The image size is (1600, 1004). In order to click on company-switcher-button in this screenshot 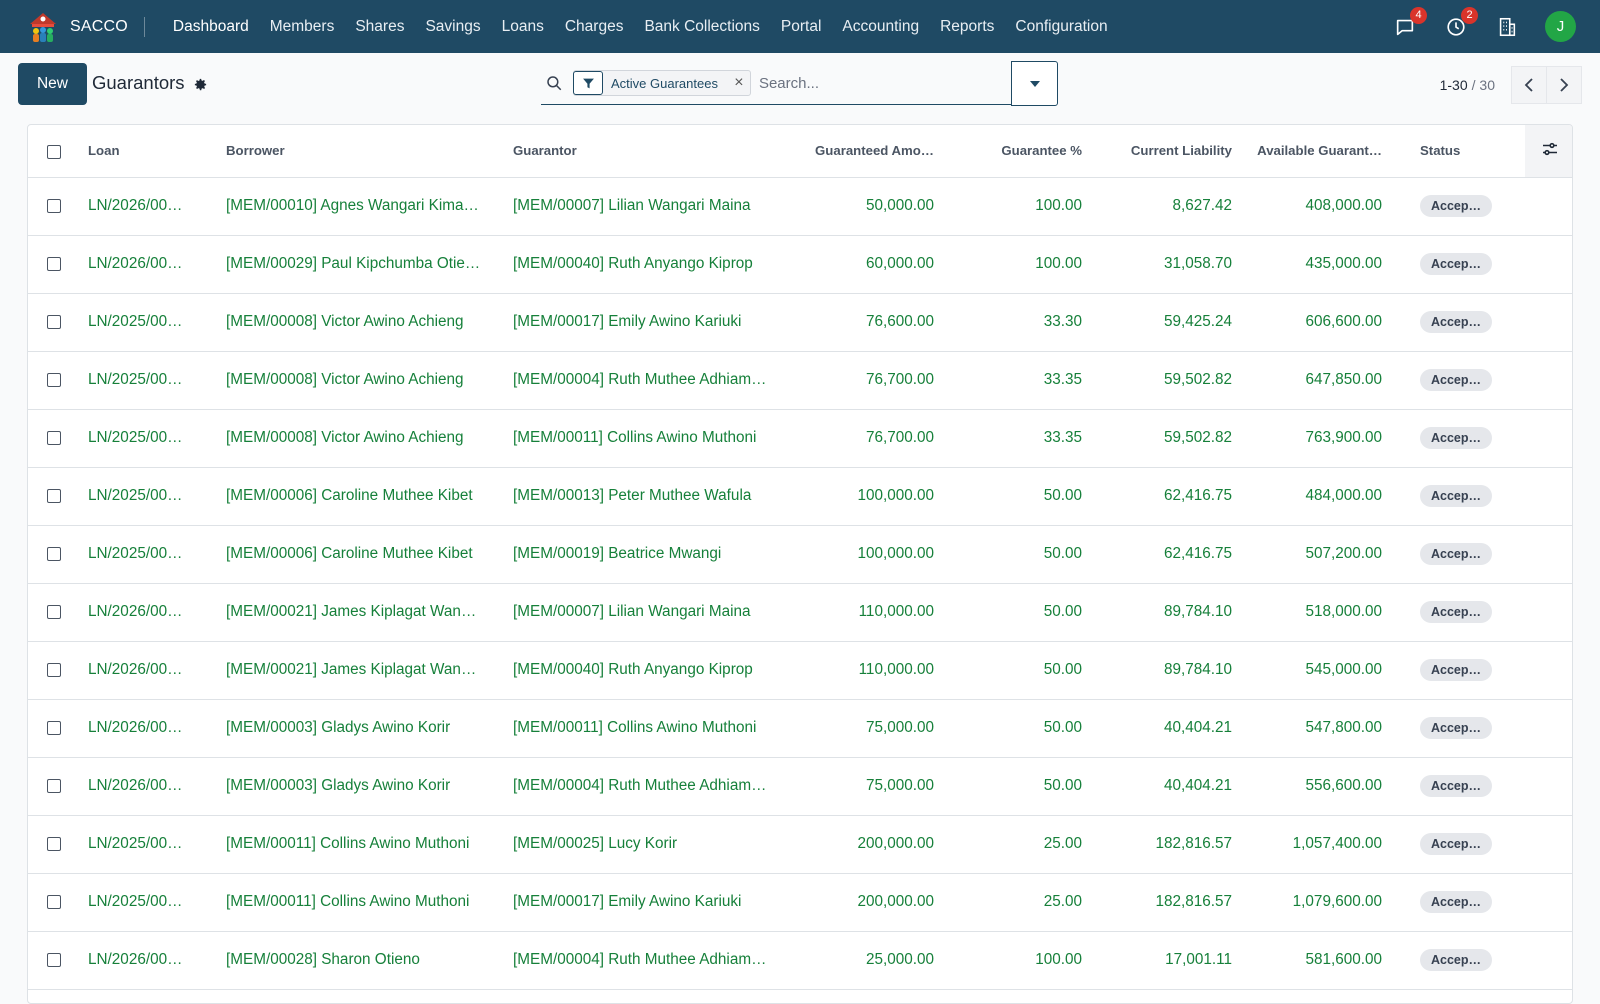, I will do `click(1507, 27)`.